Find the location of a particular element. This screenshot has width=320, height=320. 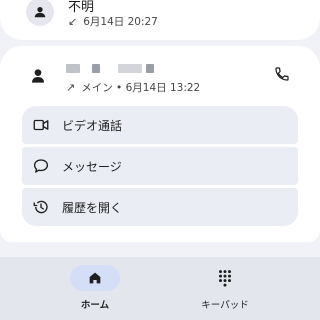

message-label: メッセージ is located at coordinates (92, 166).